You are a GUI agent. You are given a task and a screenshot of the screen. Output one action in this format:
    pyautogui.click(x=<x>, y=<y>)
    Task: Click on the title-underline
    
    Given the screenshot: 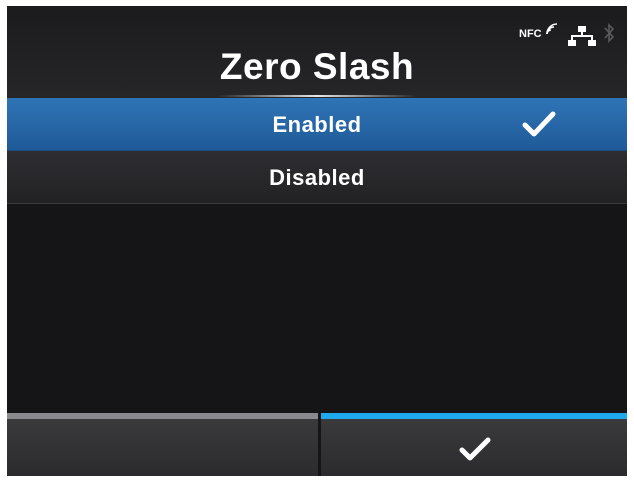 What is the action you would take?
    pyautogui.click(x=317, y=96)
    